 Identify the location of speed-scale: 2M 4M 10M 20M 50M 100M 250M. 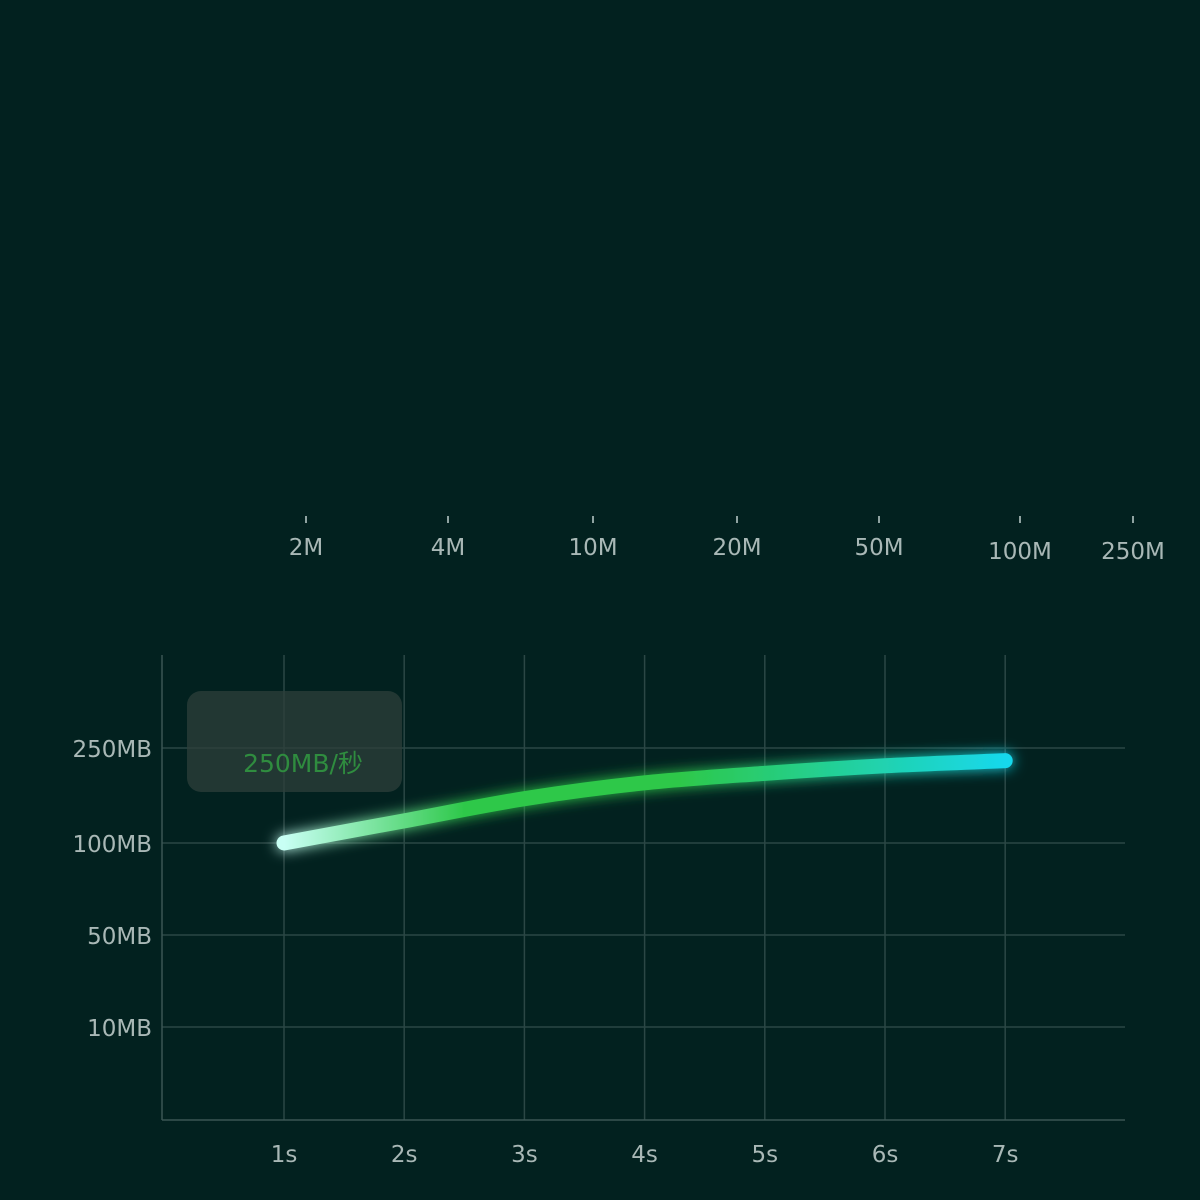
(697, 531).